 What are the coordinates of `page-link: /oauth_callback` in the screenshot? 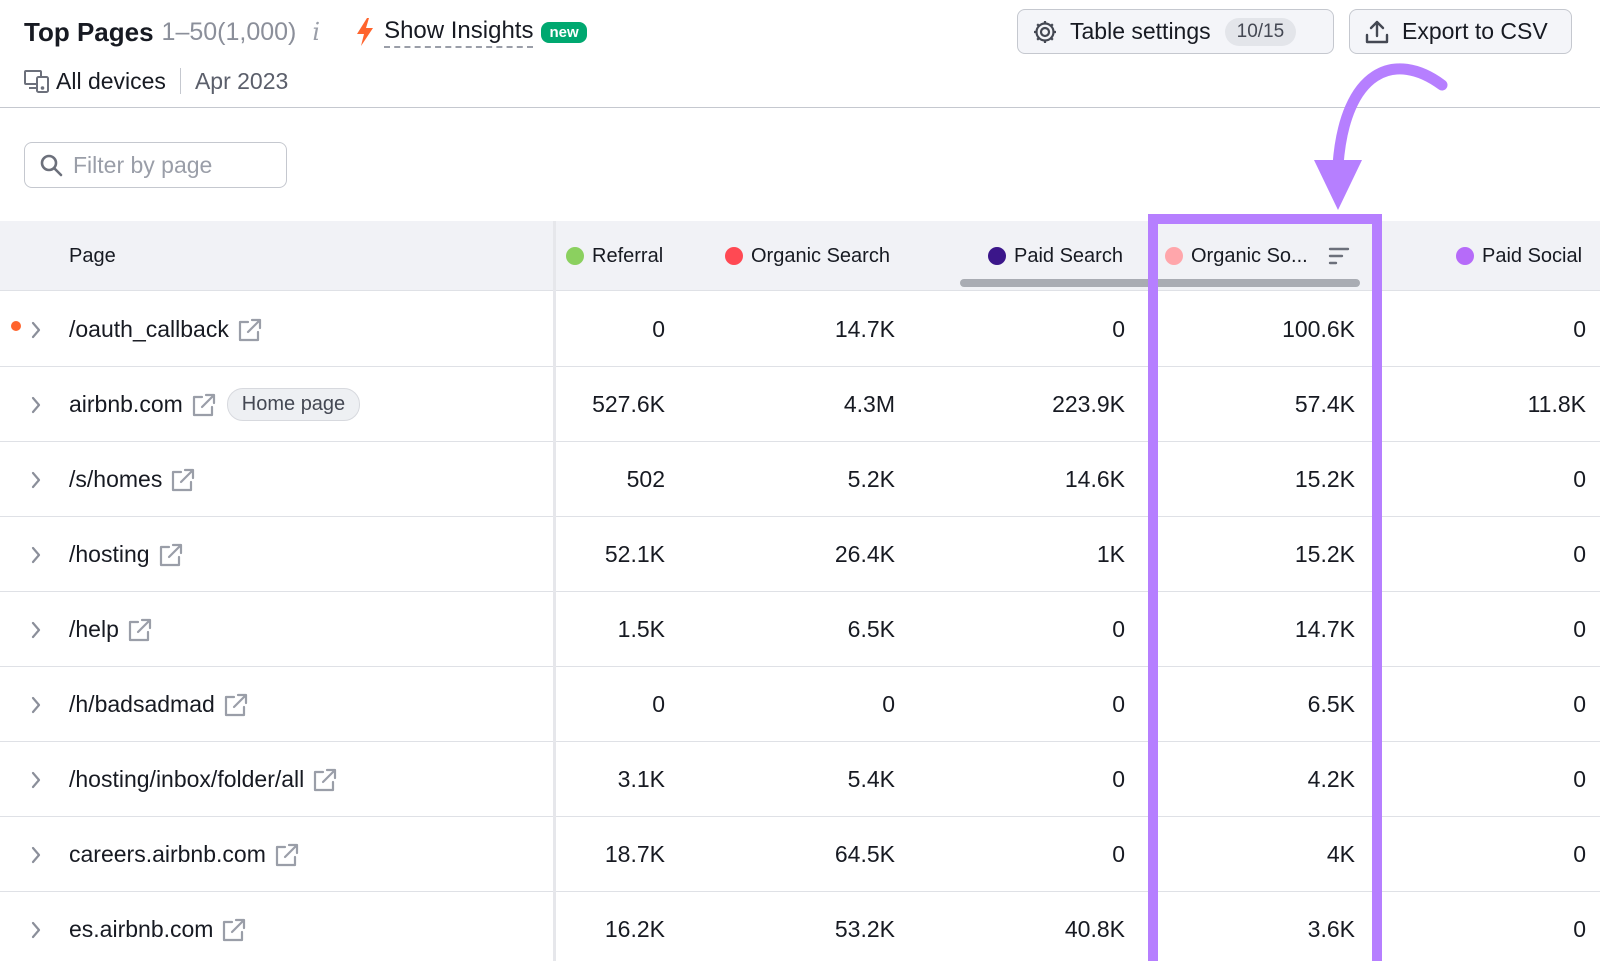 It's located at (149, 329).